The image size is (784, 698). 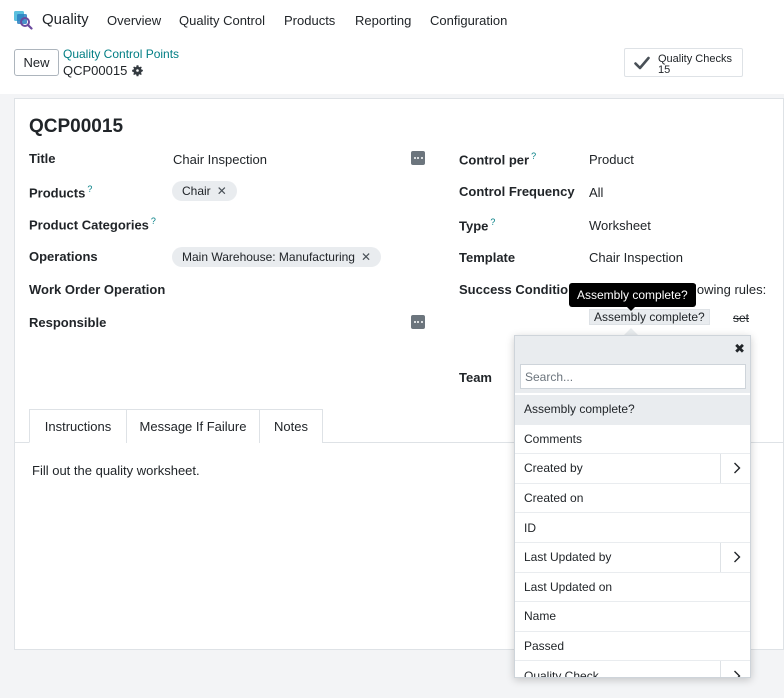 What do you see at coordinates (487, 257) in the screenshot?
I see `template-label: Template` at bounding box center [487, 257].